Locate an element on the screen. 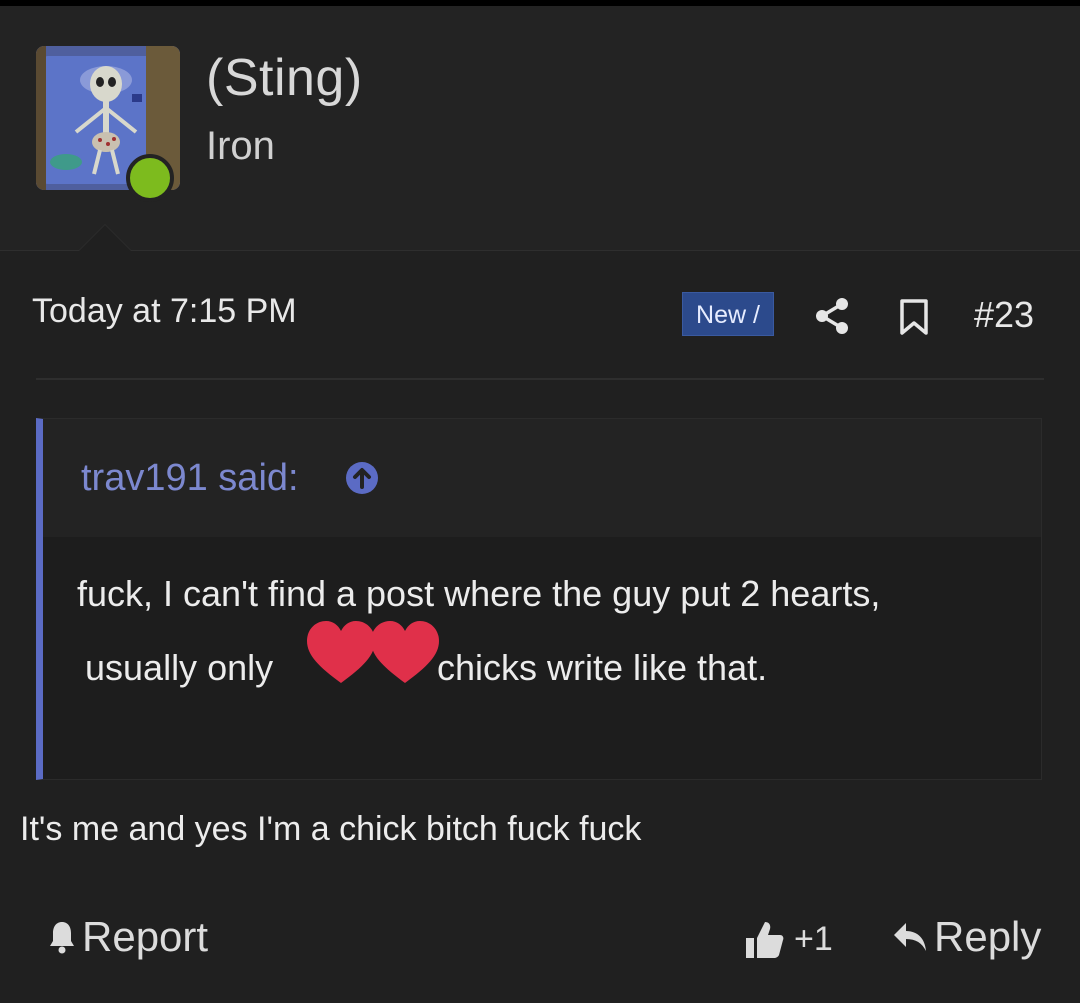  divider is located at coordinates (540, 379).